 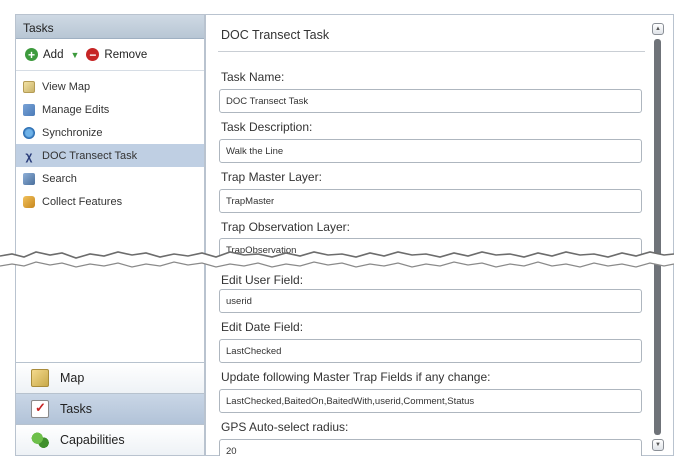 What do you see at coordinates (76, 409) in the screenshot?
I see `nav-label: Tasks` at bounding box center [76, 409].